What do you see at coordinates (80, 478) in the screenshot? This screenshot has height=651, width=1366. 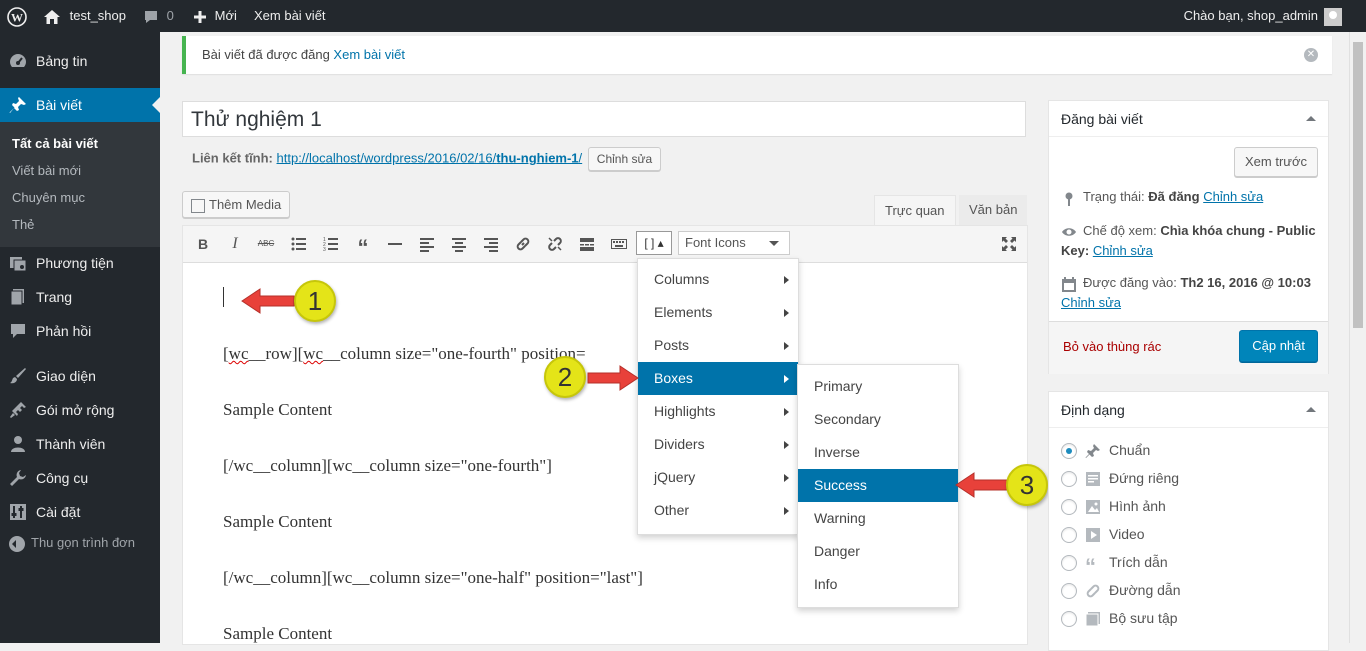 I see `menu-tools: Công cụ` at bounding box center [80, 478].